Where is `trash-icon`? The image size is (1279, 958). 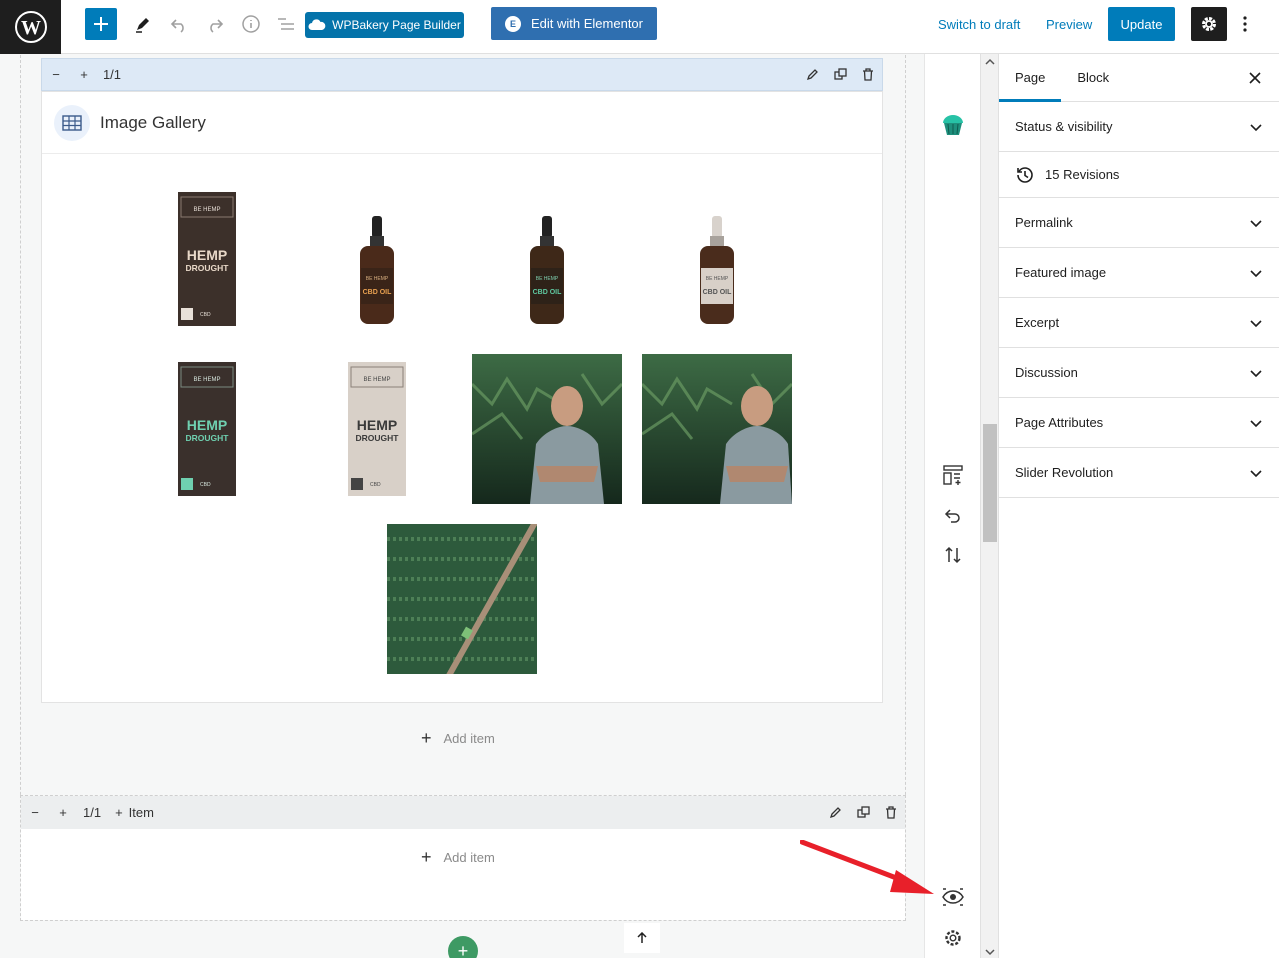 trash-icon is located at coordinates (891, 812).